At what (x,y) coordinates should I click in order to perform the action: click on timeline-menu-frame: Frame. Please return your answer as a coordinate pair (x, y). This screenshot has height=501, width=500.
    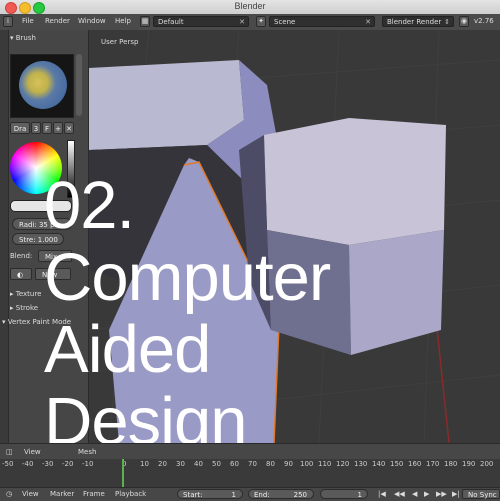
    Looking at the image, I should click on (94, 494).